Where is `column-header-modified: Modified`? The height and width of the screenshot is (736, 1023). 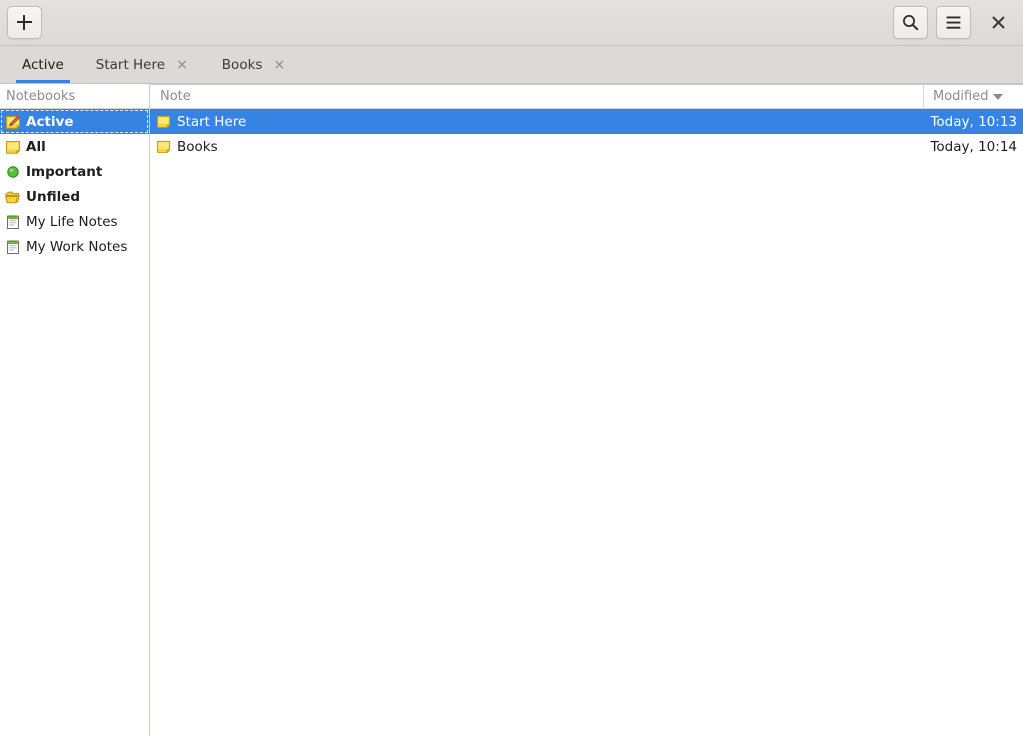
column-header-modified: Modified is located at coordinates (973, 96).